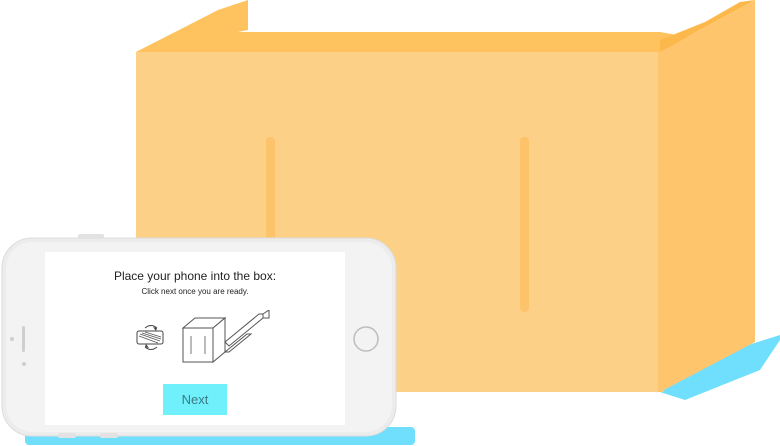 The height and width of the screenshot is (446, 780). Describe the element at coordinates (12, 339) in the screenshot. I see `phone-camera` at that location.